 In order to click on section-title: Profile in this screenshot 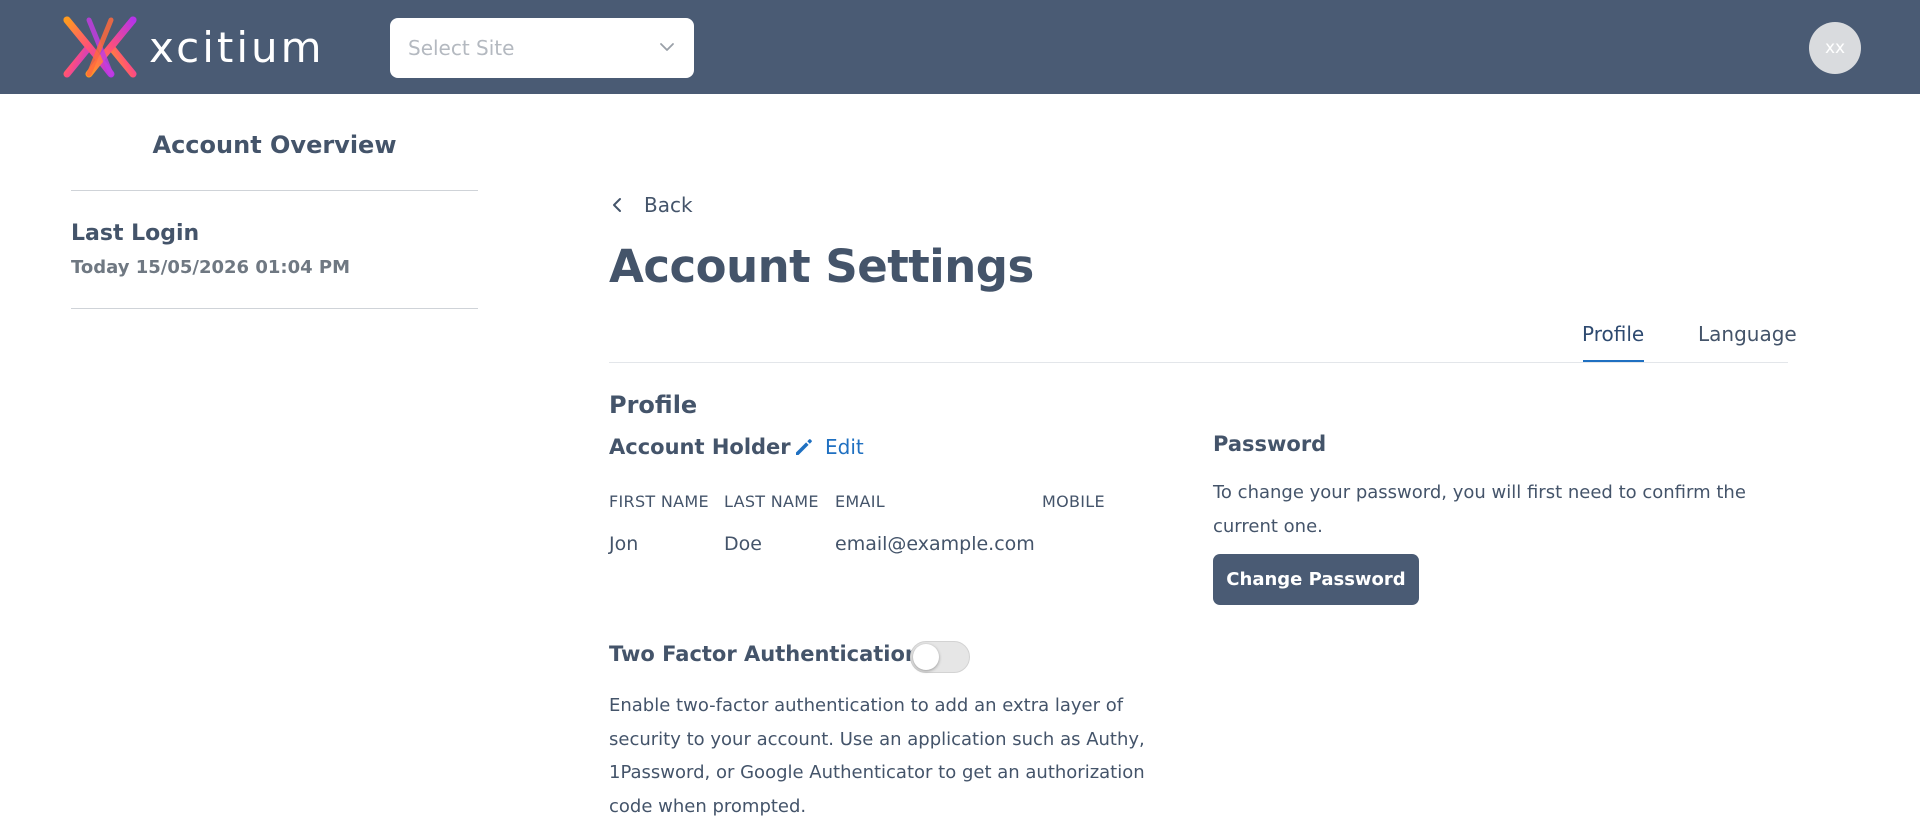, I will do `click(653, 405)`.